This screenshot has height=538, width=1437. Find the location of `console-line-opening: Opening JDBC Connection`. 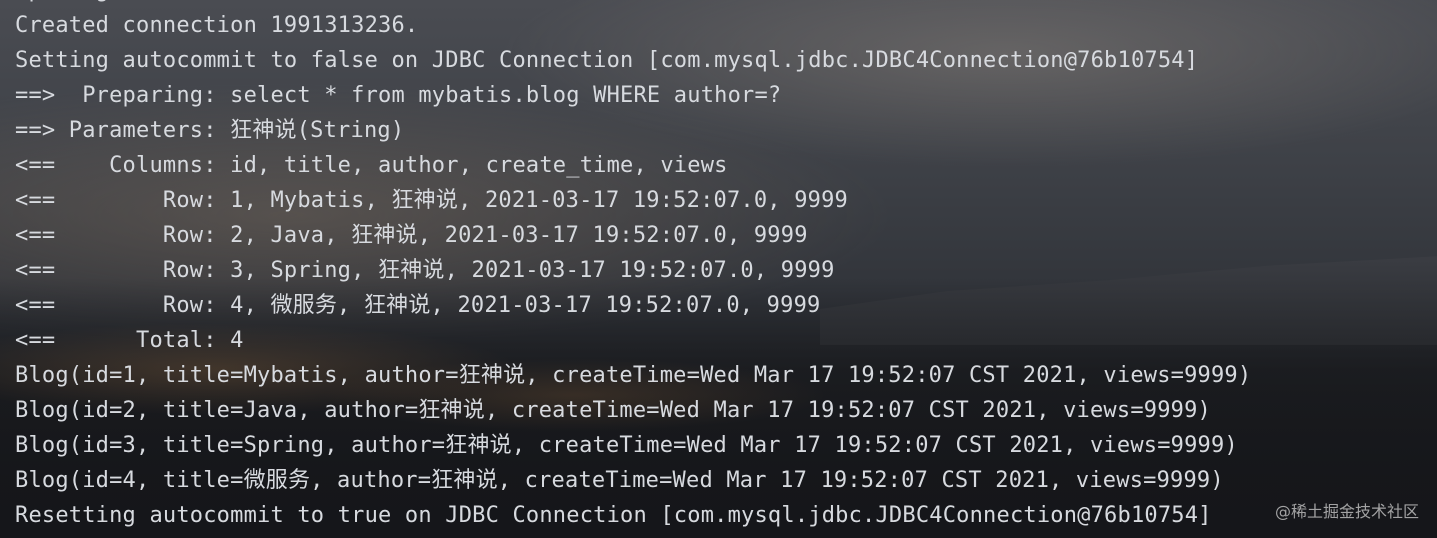

console-line-opening: Opening JDBC Connection is located at coordinates (169, 4).